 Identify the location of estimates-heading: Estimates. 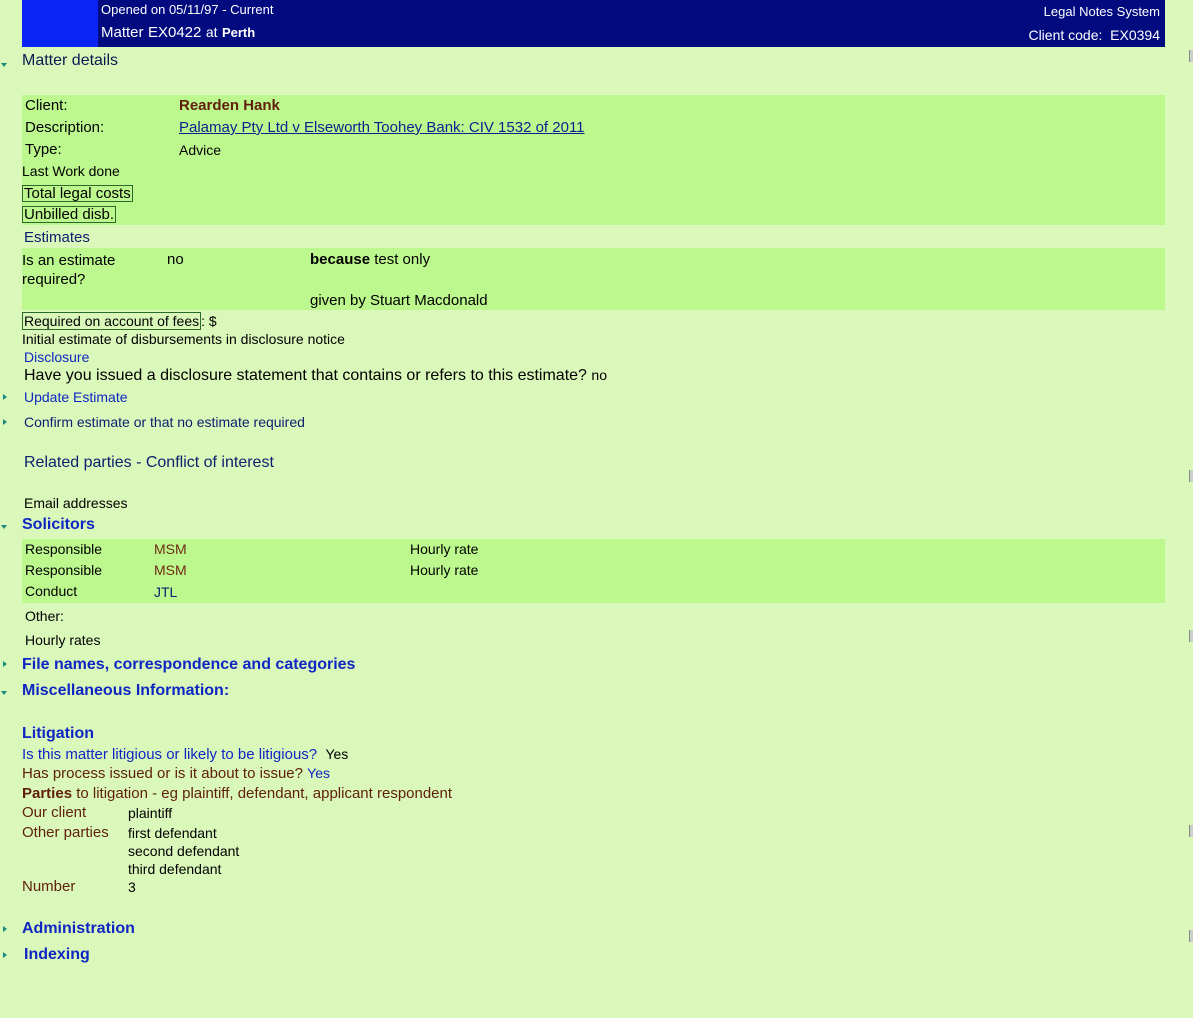
(57, 237).